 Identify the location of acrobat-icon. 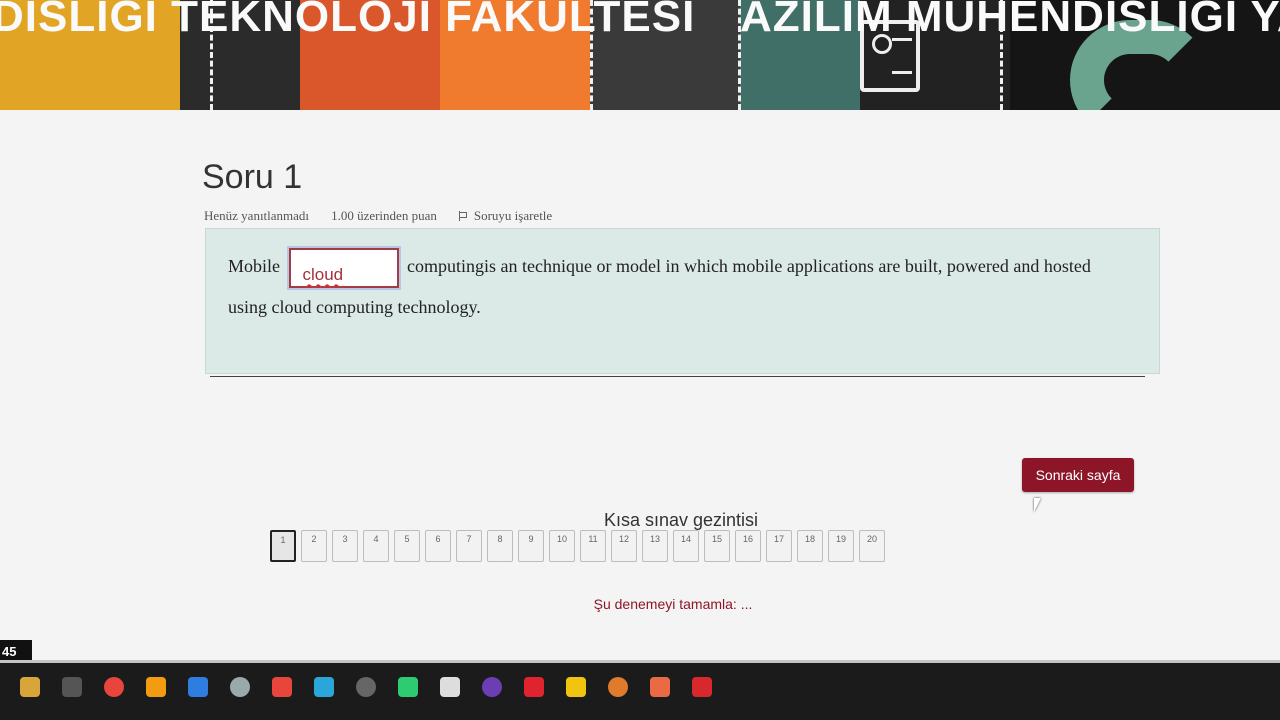
(702, 687).